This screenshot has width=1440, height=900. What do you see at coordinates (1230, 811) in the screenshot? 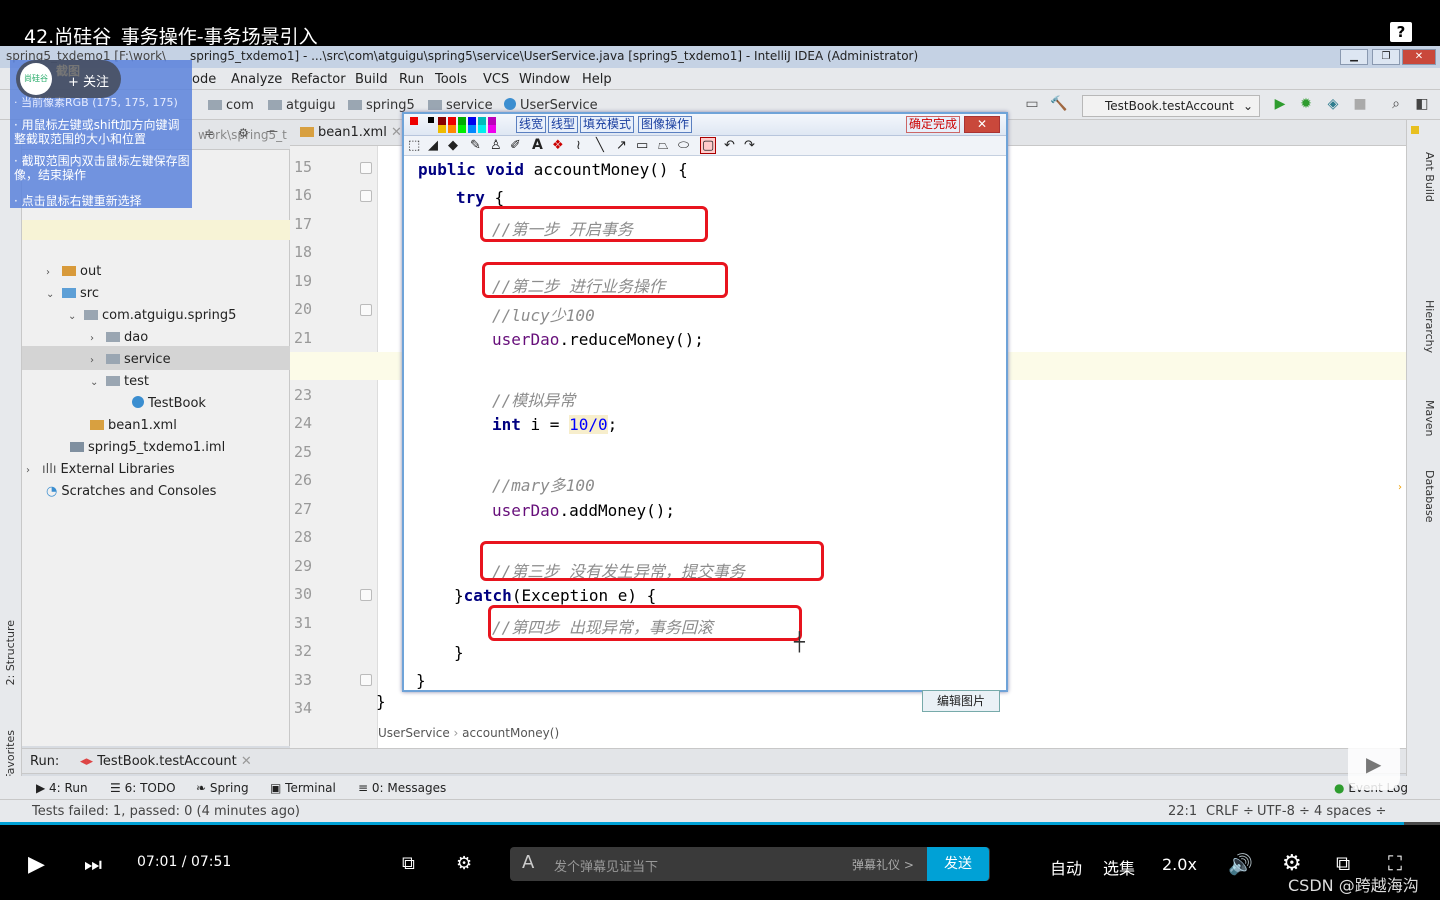
I see `line-separator: CRLF ÷` at bounding box center [1230, 811].